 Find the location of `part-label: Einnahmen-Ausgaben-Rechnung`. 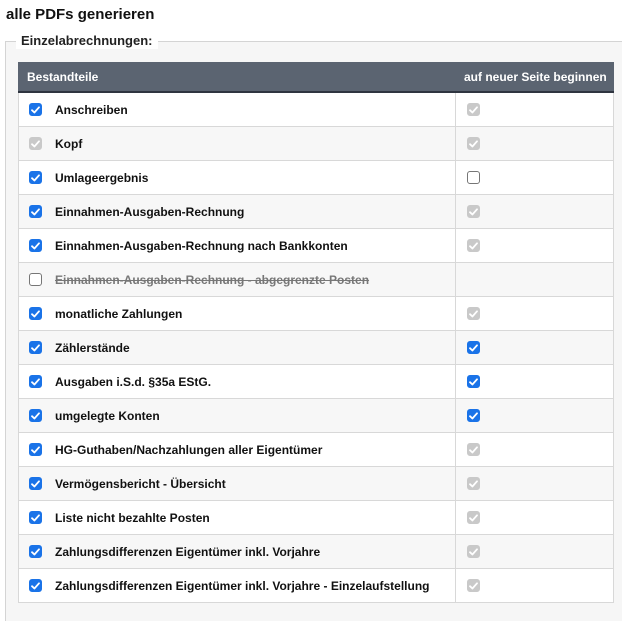

part-label: Einnahmen-Ausgaben-Rechnung is located at coordinates (150, 211).